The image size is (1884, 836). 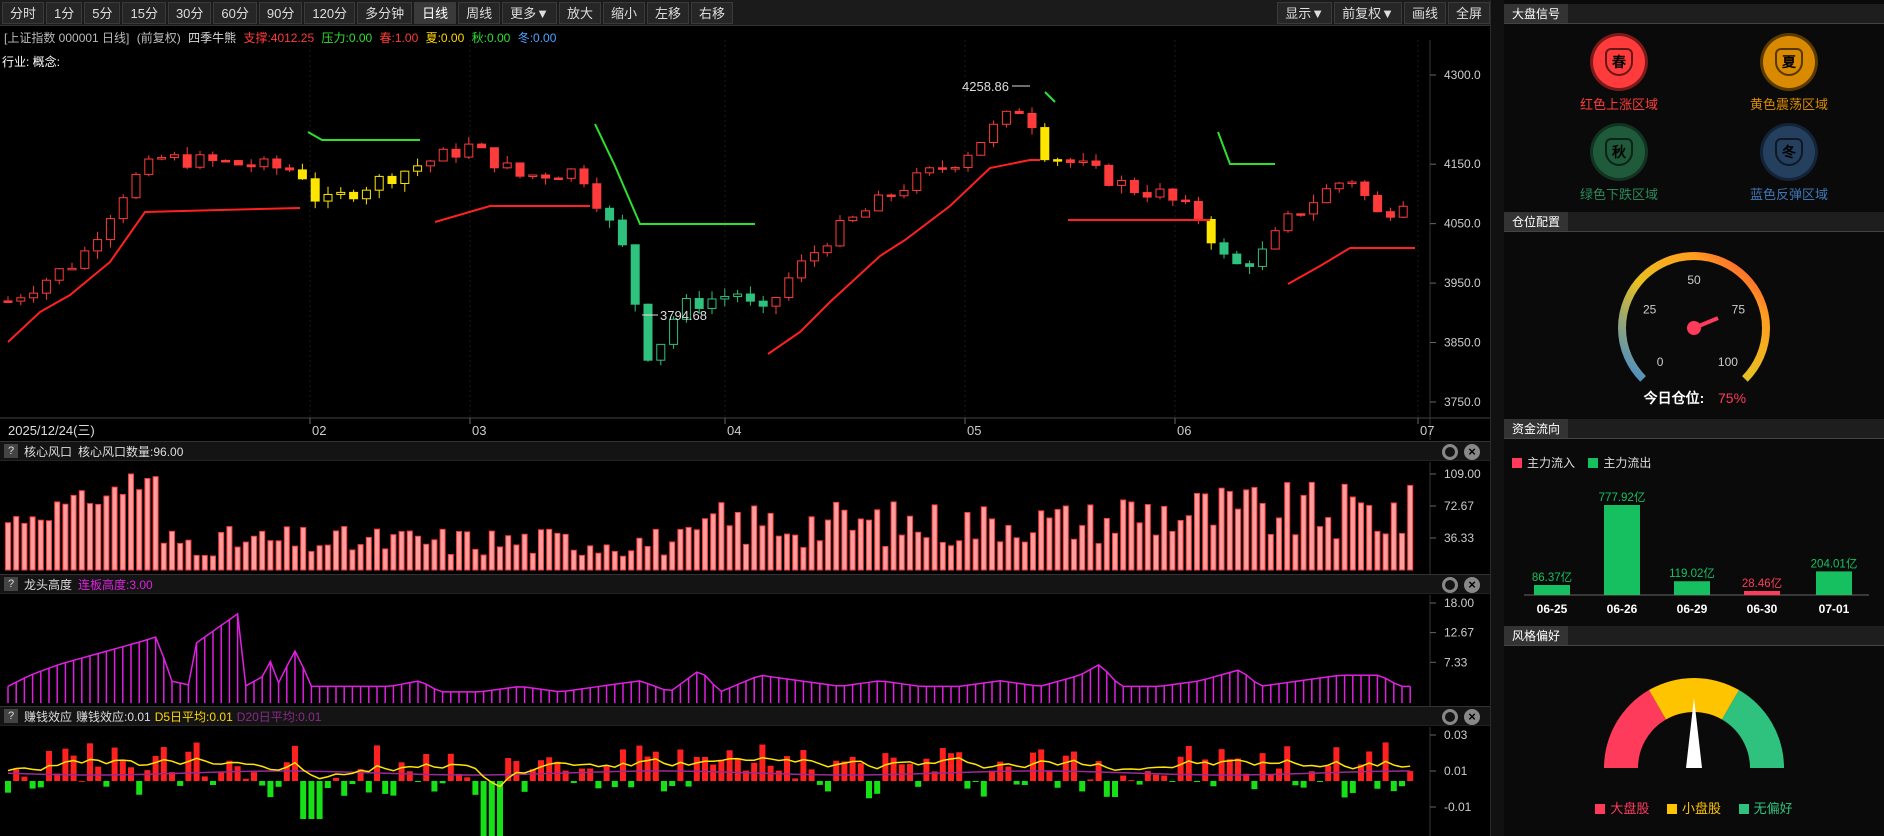 What do you see at coordinates (985, 86) in the screenshot?
I see `high-price-label: 4258.86` at bounding box center [985, 86].